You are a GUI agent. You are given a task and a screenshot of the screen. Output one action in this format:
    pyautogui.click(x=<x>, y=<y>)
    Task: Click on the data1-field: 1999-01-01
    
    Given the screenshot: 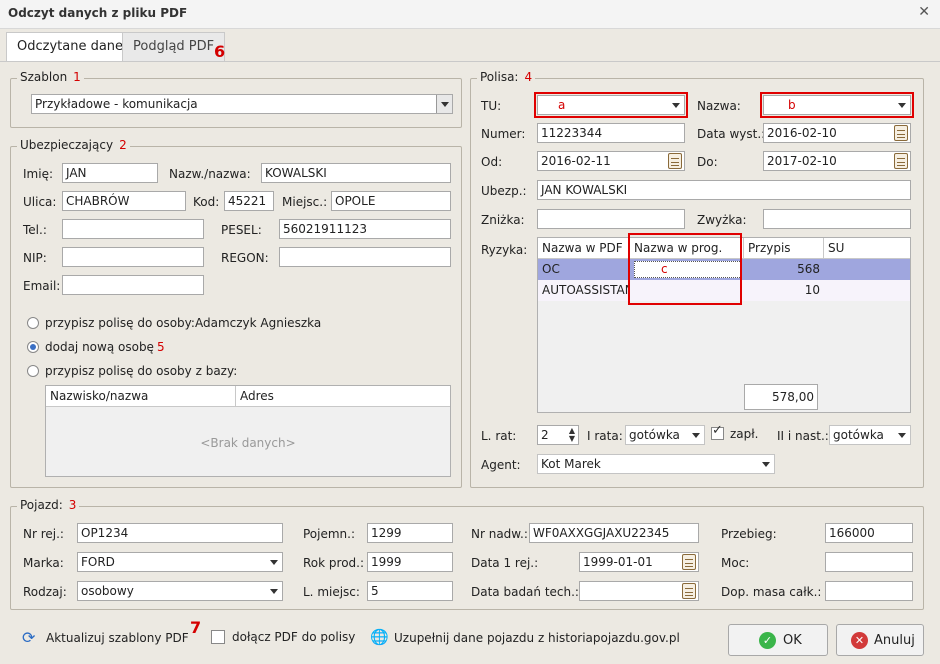 What is the action you would take?
    pyautogui.click(x=639, y=562)
    